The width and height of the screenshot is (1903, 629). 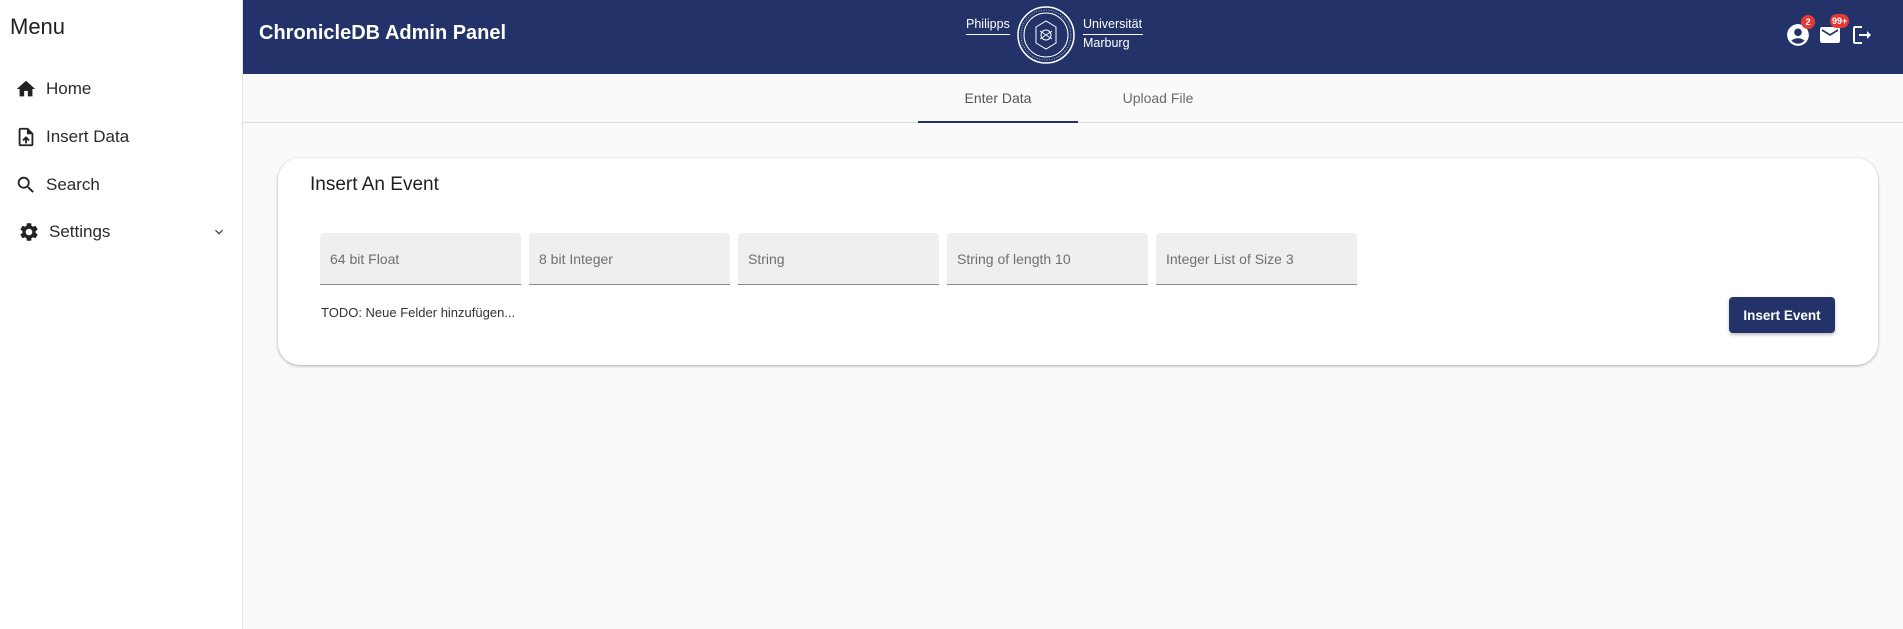 I want to click on string-length-10-input, so click(x=1047, y=258).